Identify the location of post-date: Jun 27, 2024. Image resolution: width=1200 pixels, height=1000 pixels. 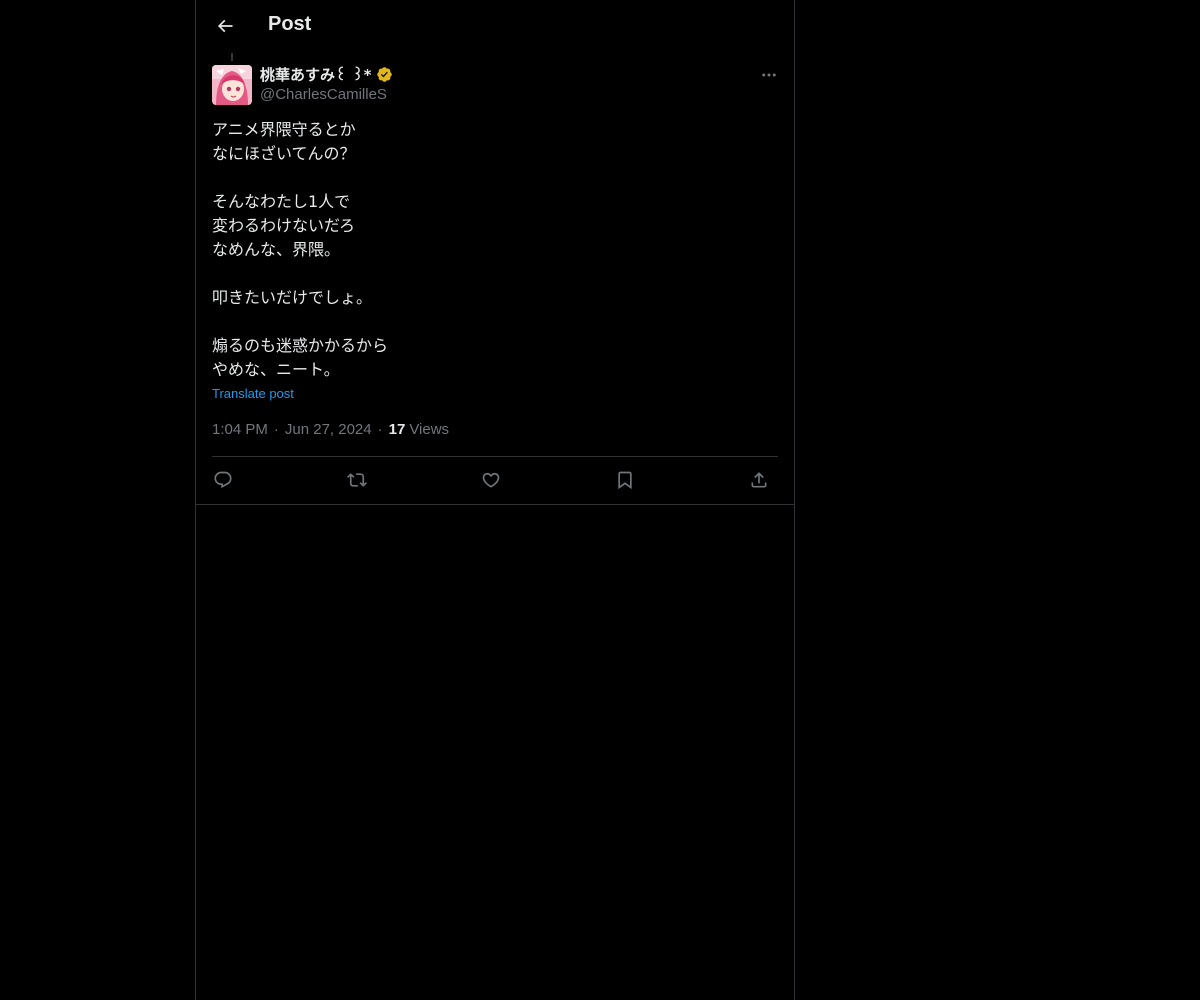
(328, 429).